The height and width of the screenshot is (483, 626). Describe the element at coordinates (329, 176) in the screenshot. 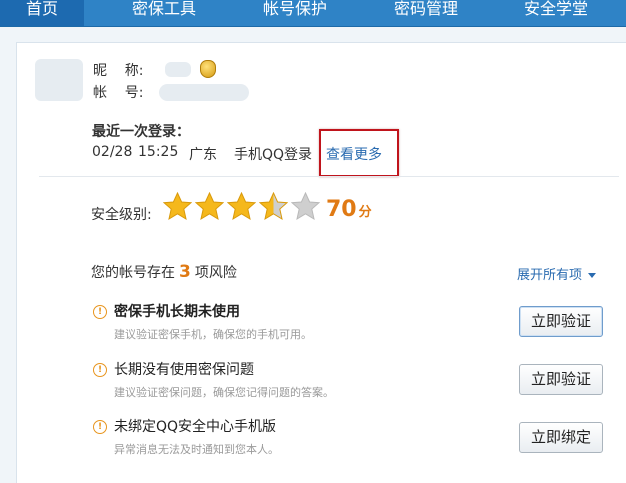

I see `divider` at that location.